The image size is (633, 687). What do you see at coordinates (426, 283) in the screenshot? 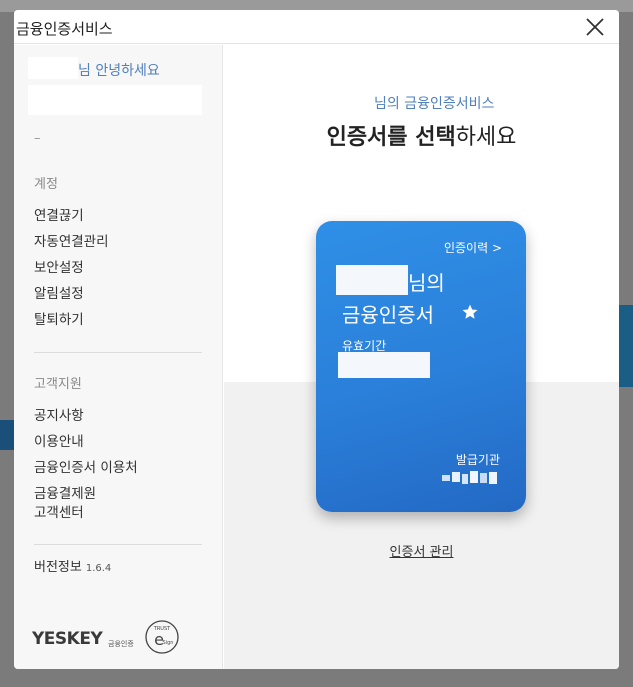
I see `card-title-line1: 님의` at bounding box center [426, 283].